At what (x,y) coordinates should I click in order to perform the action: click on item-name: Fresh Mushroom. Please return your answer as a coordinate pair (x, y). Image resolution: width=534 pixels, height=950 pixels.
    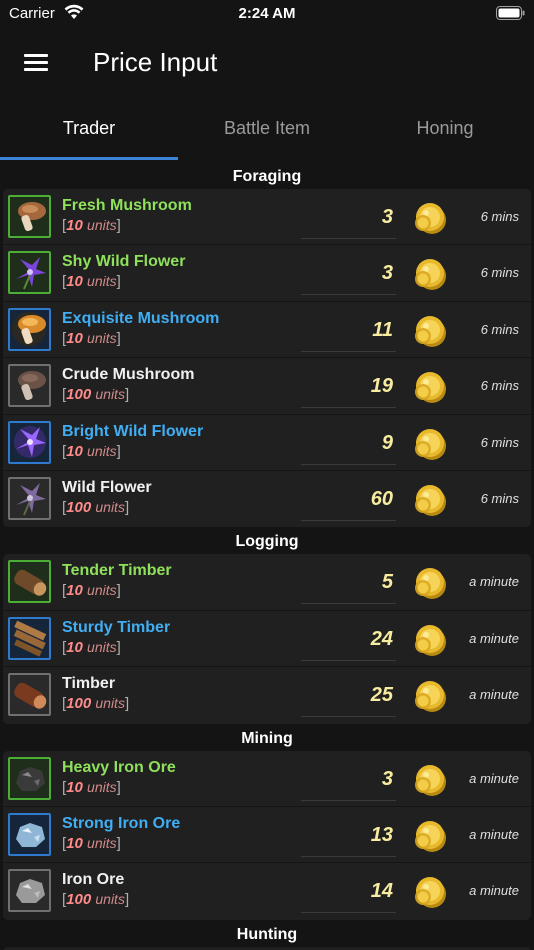
    Looking at the image, I should click on (127, 205).